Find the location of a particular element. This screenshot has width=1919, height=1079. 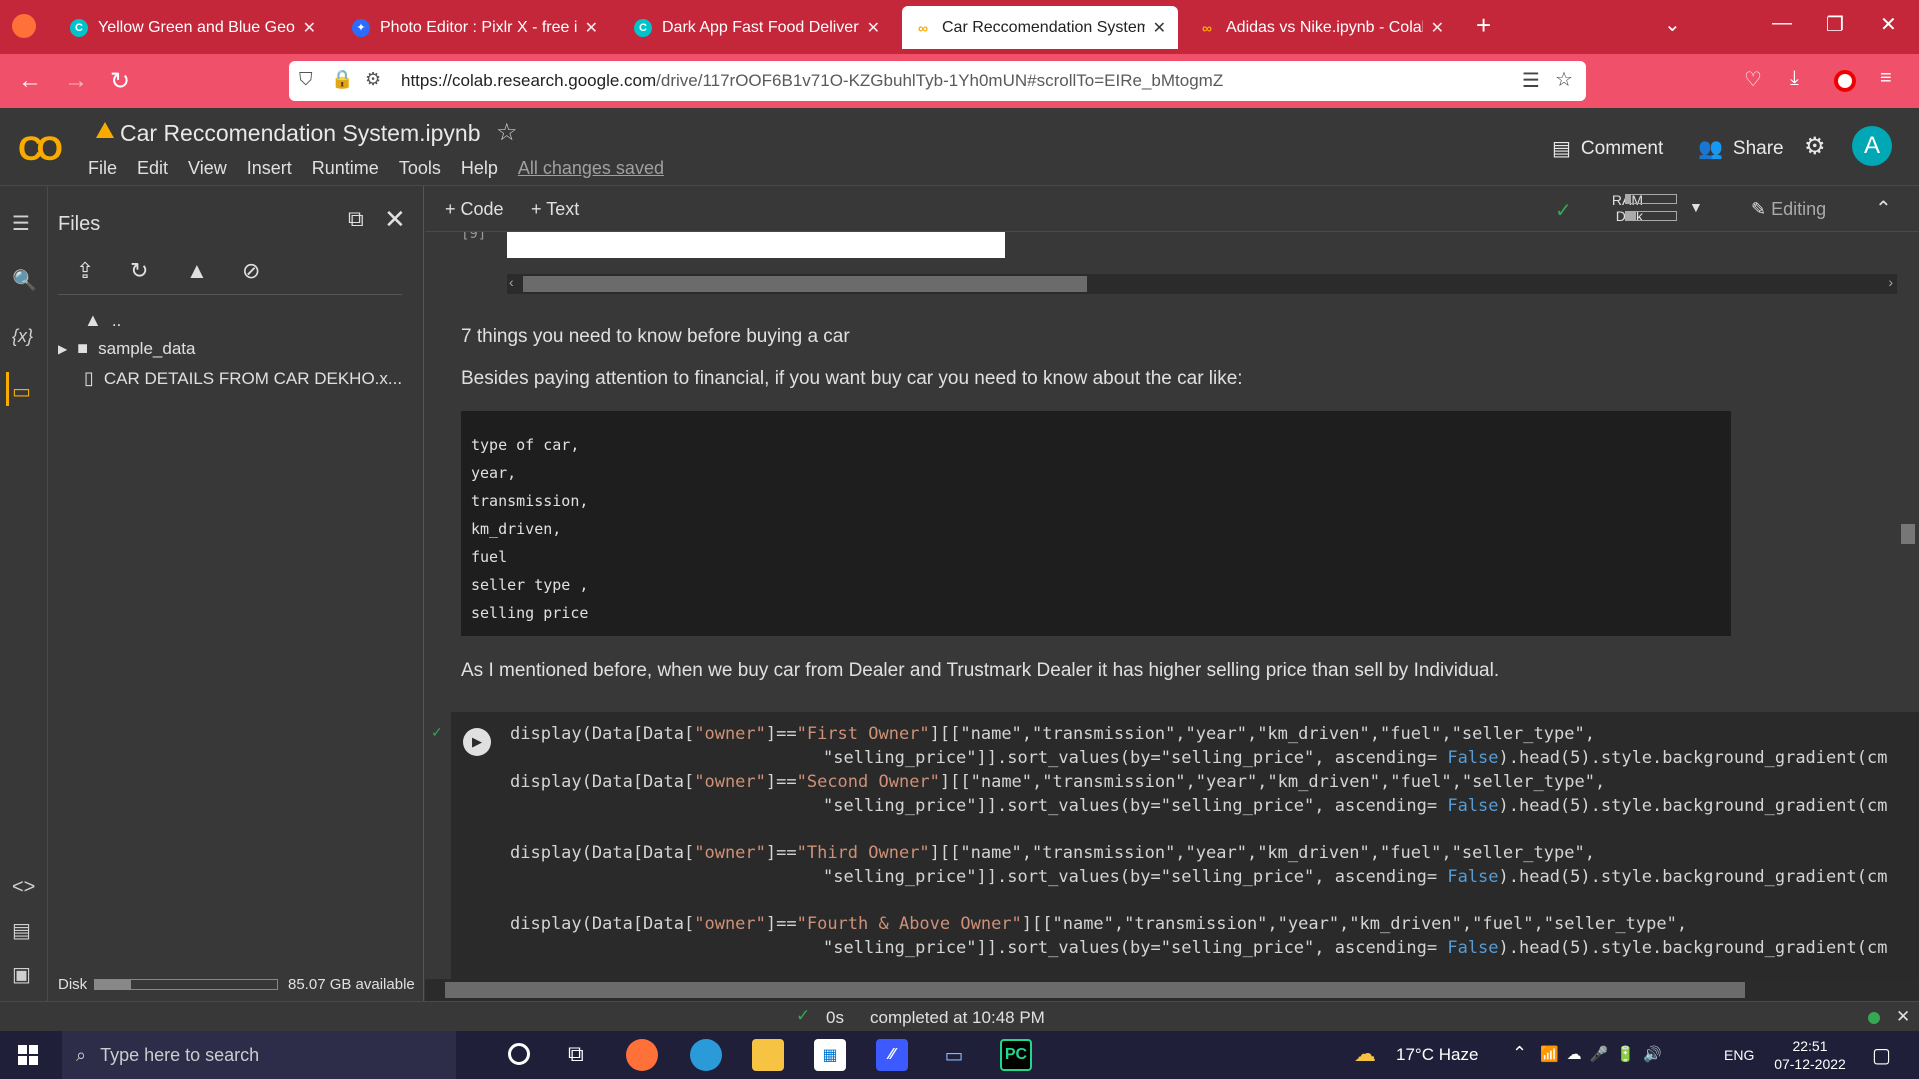

hide-files-icon: ⊘ is located at coordinates (251, 271).